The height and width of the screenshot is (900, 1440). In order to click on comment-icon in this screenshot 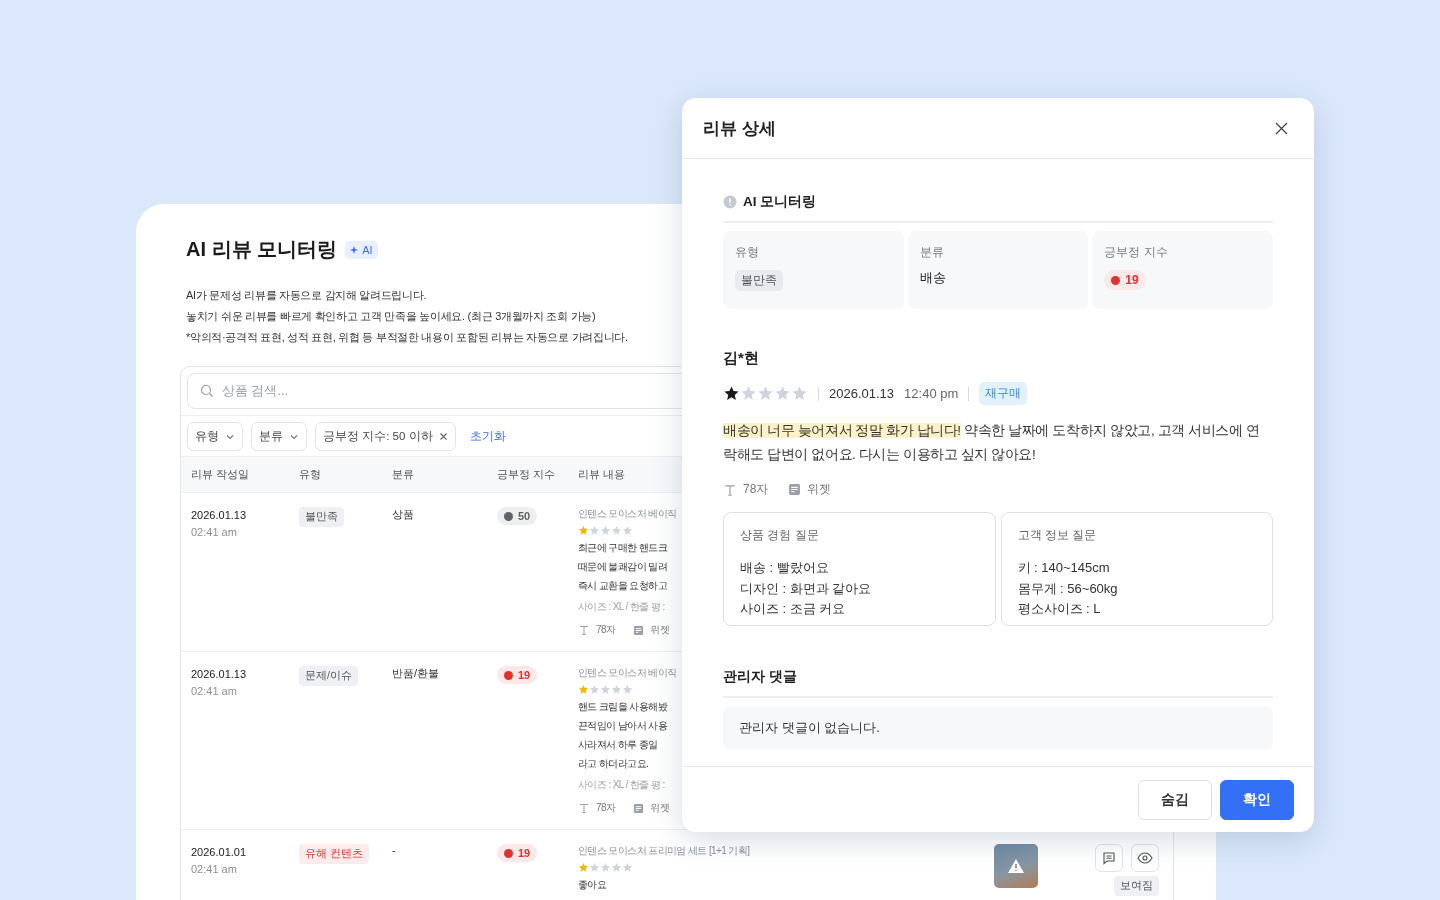, I will do `click(1109, 858)`.